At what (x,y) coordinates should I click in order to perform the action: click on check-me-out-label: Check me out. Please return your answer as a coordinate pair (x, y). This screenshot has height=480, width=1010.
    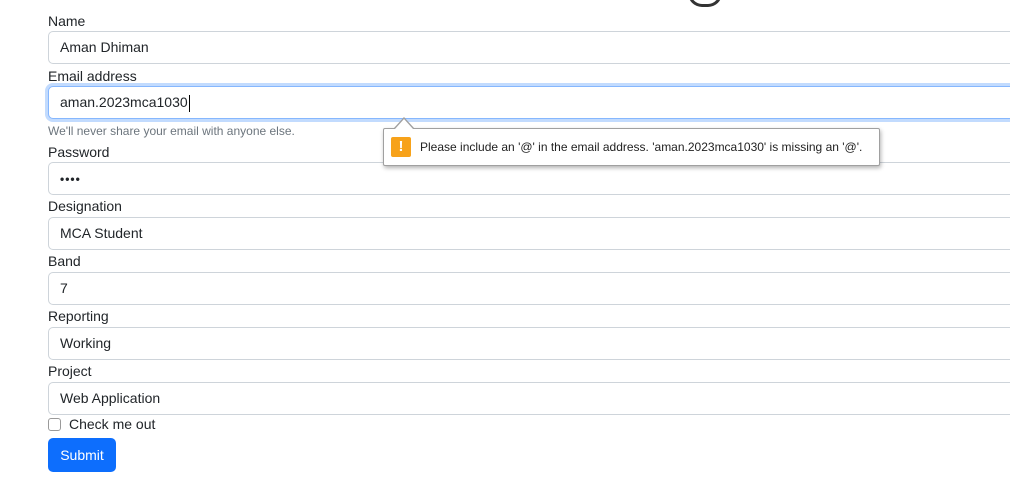
    Looking at the image, I should click on (112, 424).